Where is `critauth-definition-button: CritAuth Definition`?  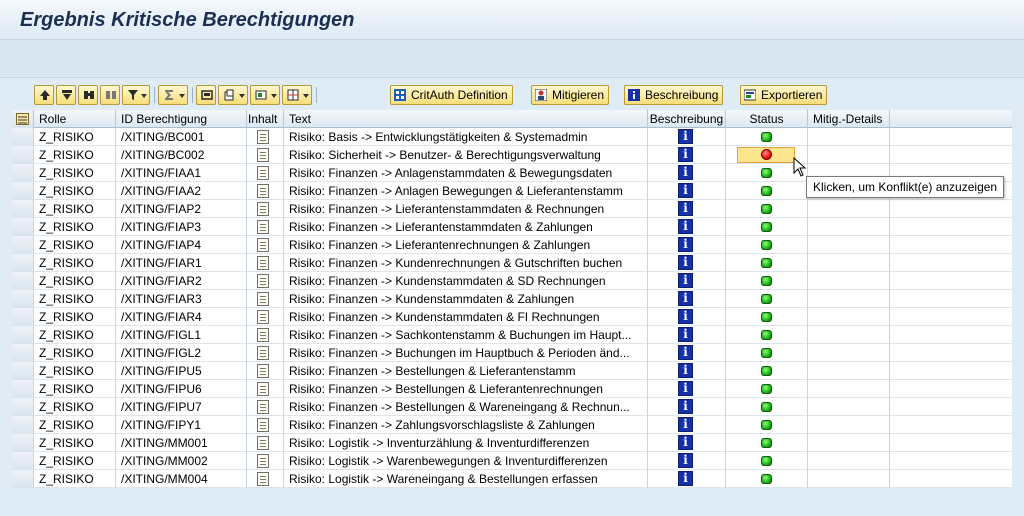 critauth-definition-button: CritAuth Definition is located at coordinates (451, 95).